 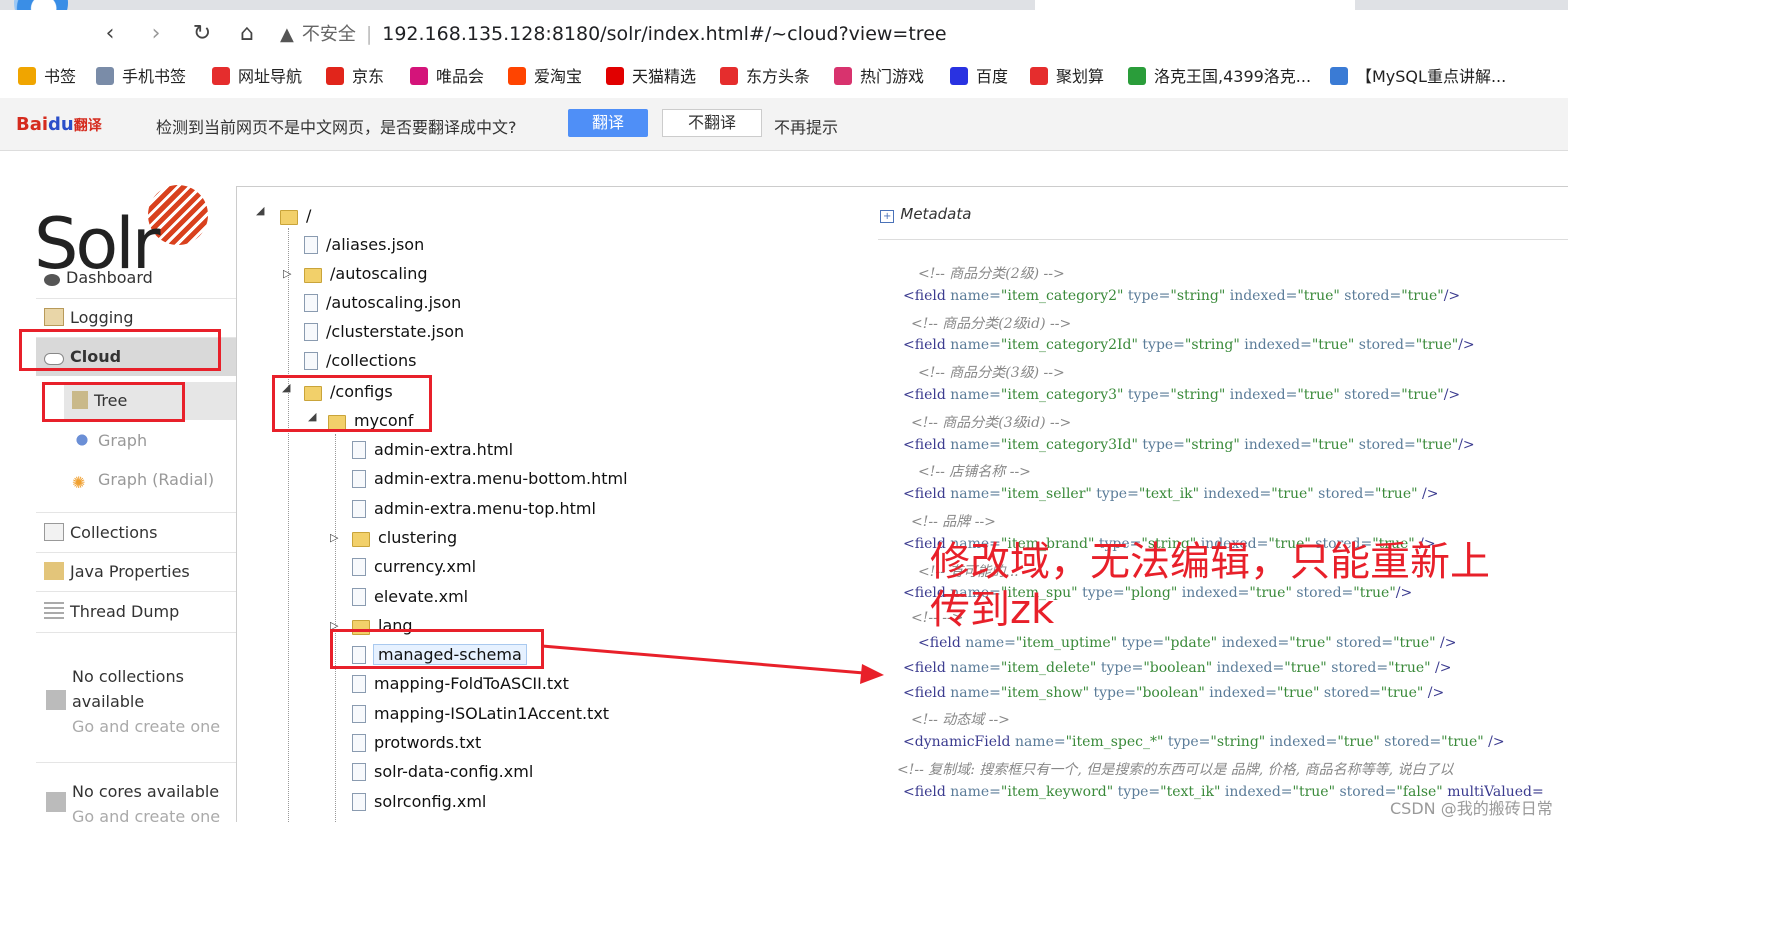 I want to click on bookmark-item: 东方头条, so click(x=765, y=77).